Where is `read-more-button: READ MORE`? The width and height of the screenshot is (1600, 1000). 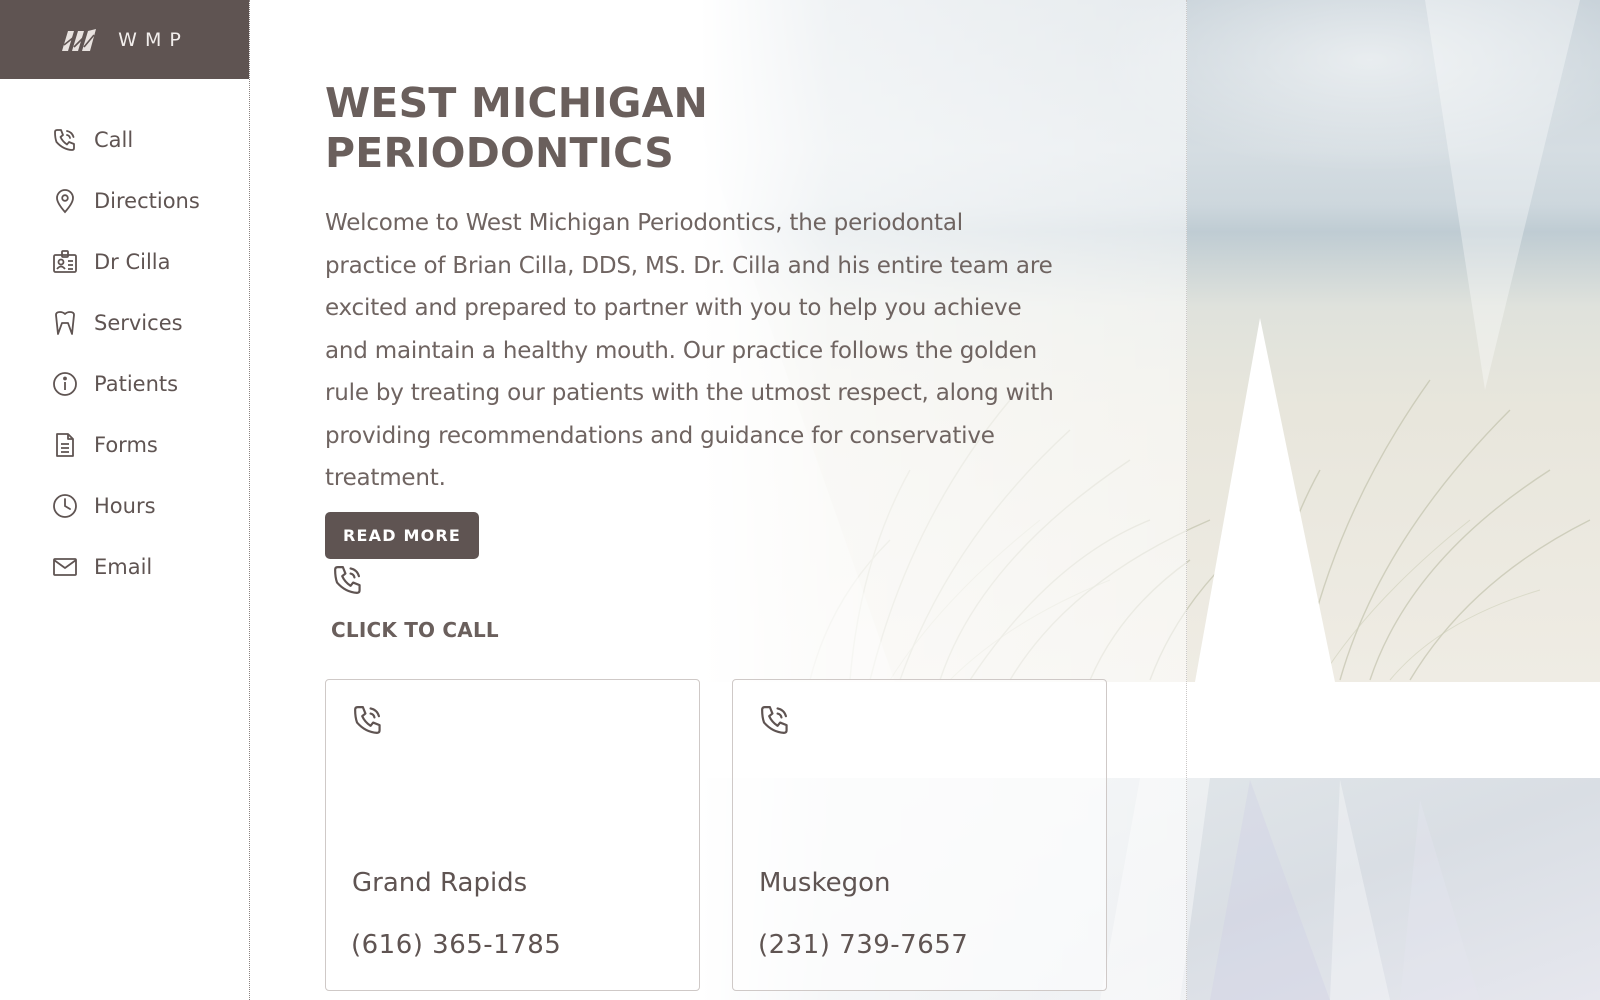
read-more-button: READ MORE is located at coordinates (402, 535).